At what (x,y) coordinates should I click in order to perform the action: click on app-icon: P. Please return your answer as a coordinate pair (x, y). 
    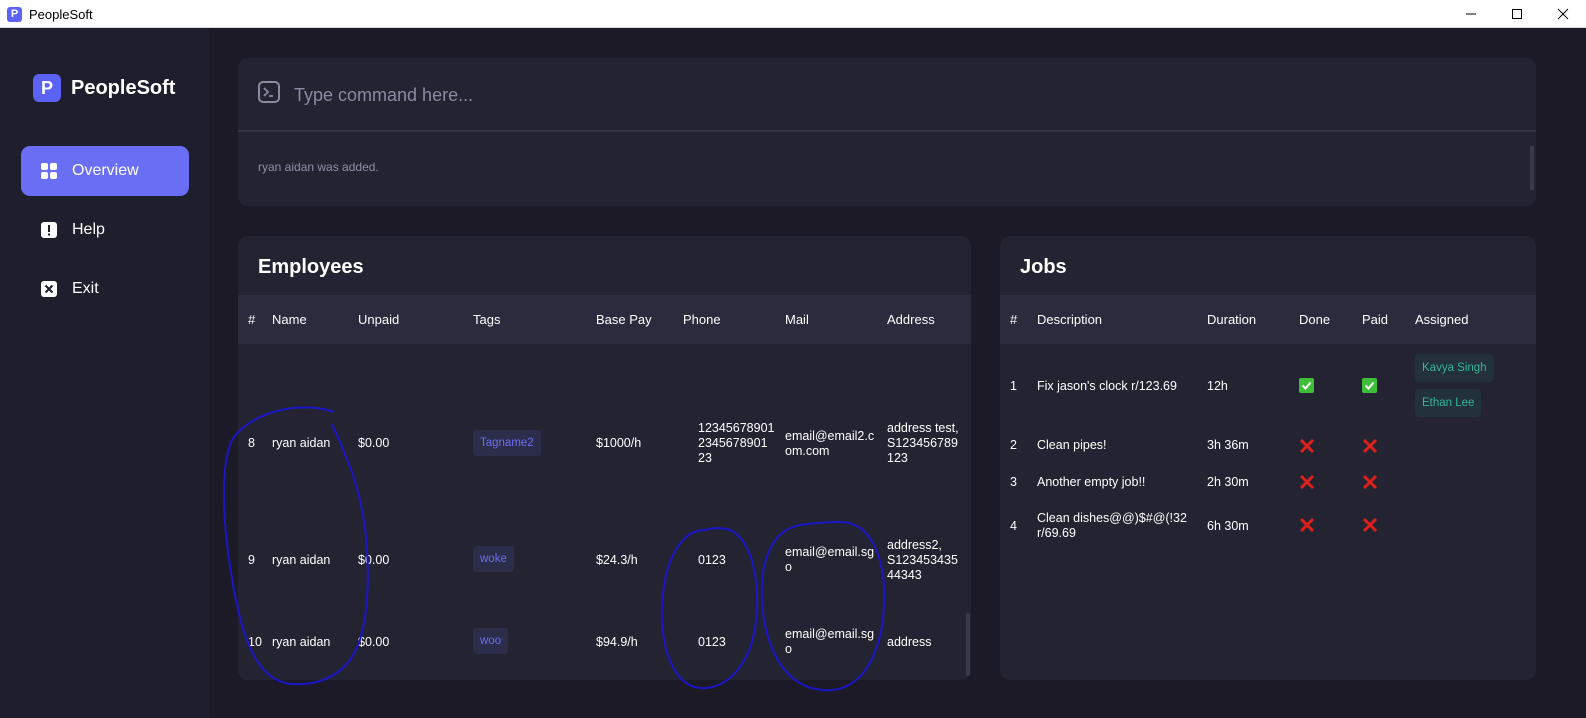
    Looking at the image, I should click on (14, 14).